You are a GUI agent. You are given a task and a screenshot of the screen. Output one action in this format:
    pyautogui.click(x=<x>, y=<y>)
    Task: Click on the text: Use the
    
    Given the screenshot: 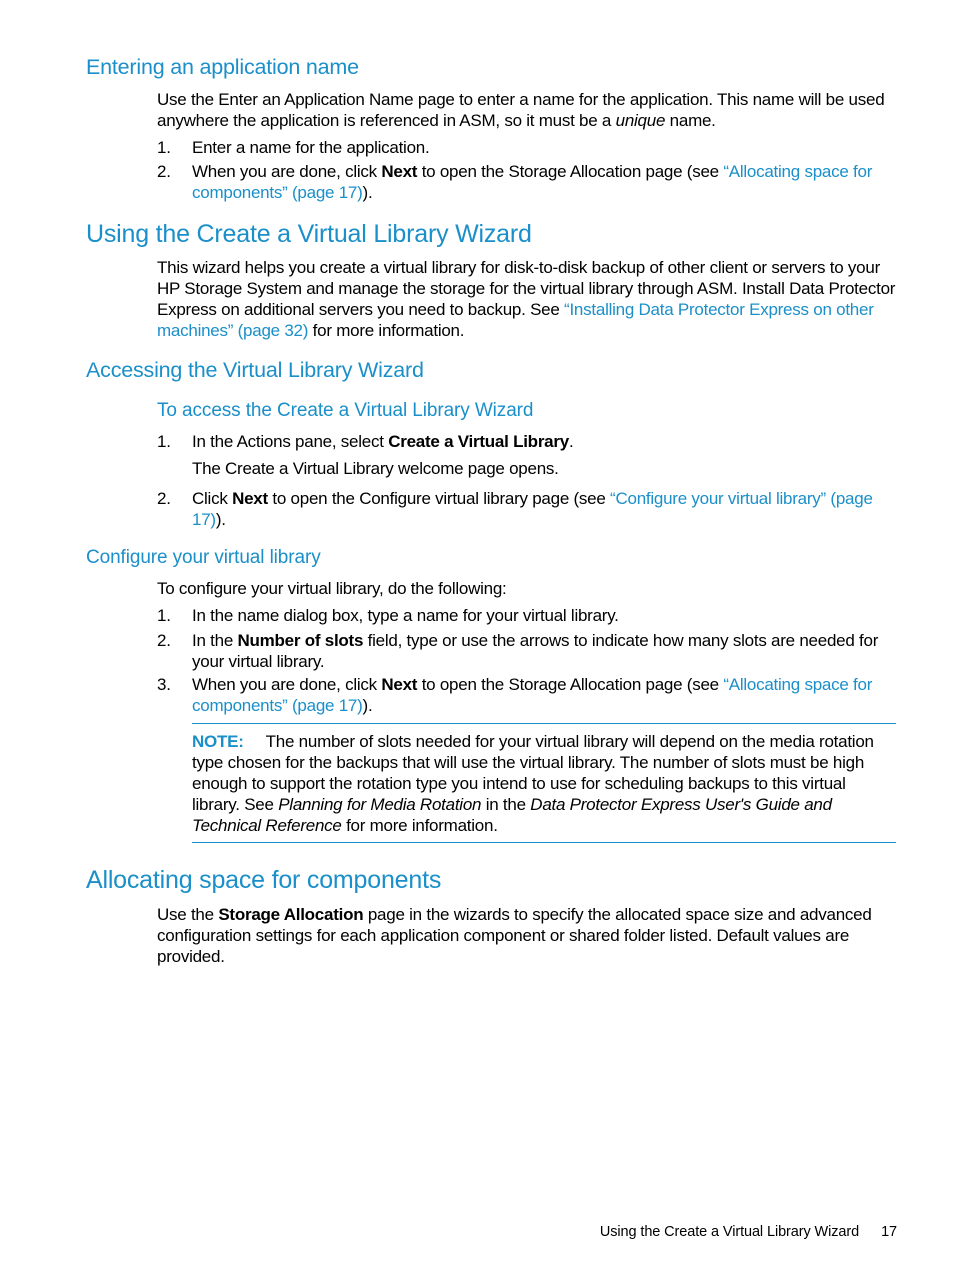 What is the action you would take?
    pyautogui.click(x=188, y=914)
    